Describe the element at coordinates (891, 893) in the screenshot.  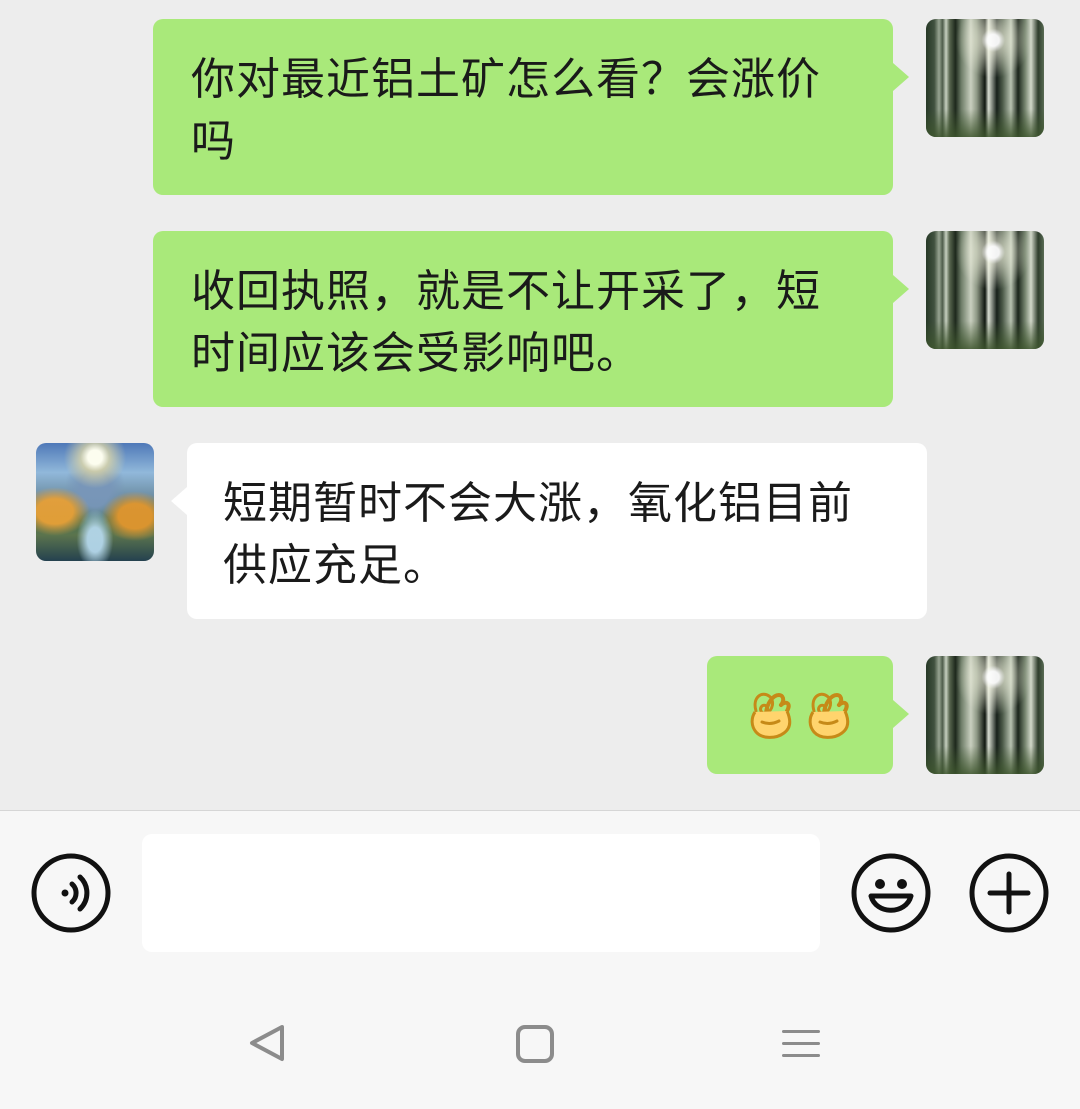
I see `emoji-icon` at that location.